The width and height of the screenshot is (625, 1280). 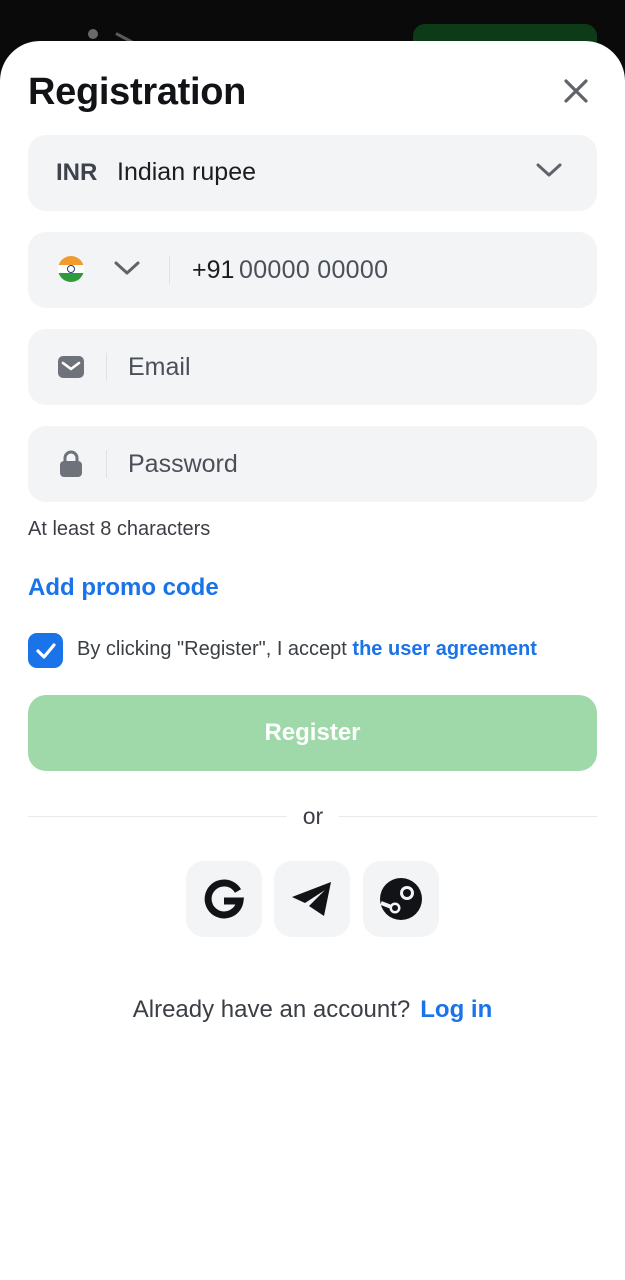 What do you see at coordinates (549, 170) in the screenshot?
I see `chevron-down-icon` at bounding box center [549, 170].